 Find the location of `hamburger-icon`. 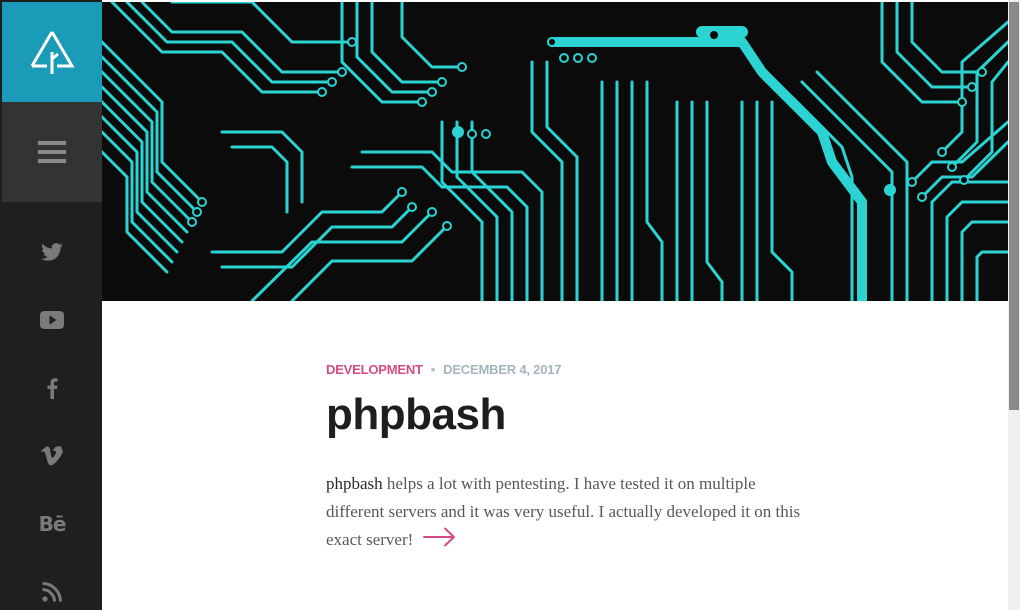

hamburger-icon is located at coordinates (52, 152).